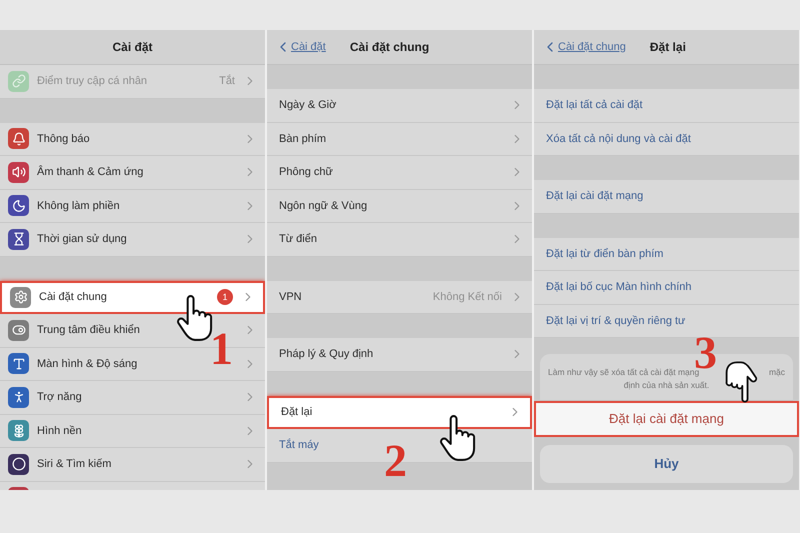  Describe the element at coordinates (63, 139) in the screenshot. I see `row-label: Thông báo` at that location.